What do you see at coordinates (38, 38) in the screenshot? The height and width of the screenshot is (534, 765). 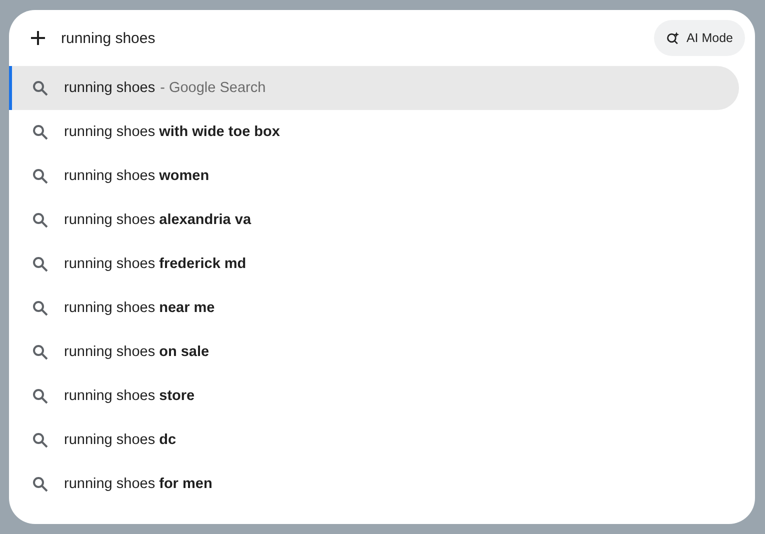 I see `plus-icon` at bounding box center [38, 38].